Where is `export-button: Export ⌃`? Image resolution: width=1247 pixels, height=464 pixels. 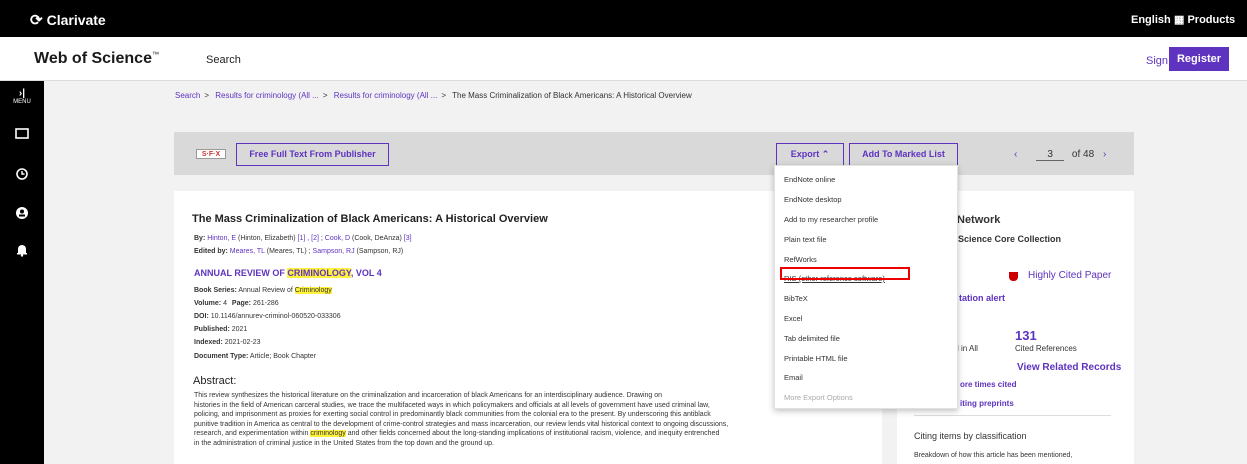 export-button: Export ⌃ is located at coordinates (810, 154).